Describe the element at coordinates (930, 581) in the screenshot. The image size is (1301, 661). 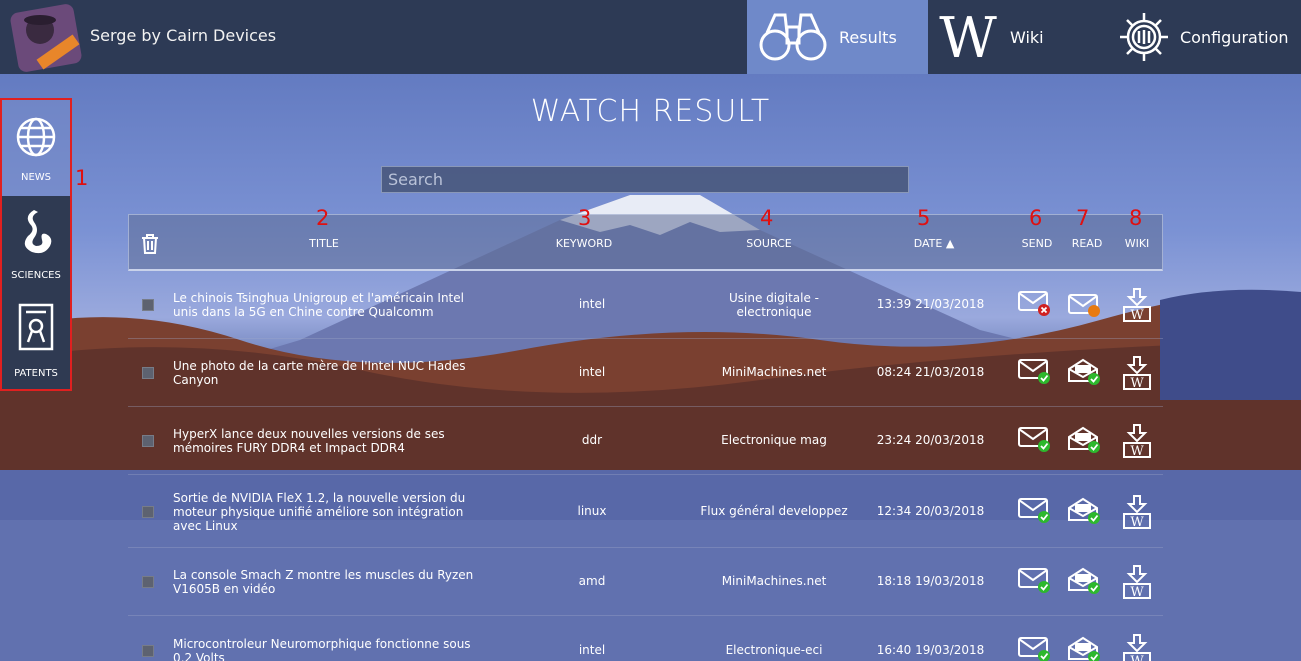
I see `row-date: 18:18 19/03/2018` at that location.